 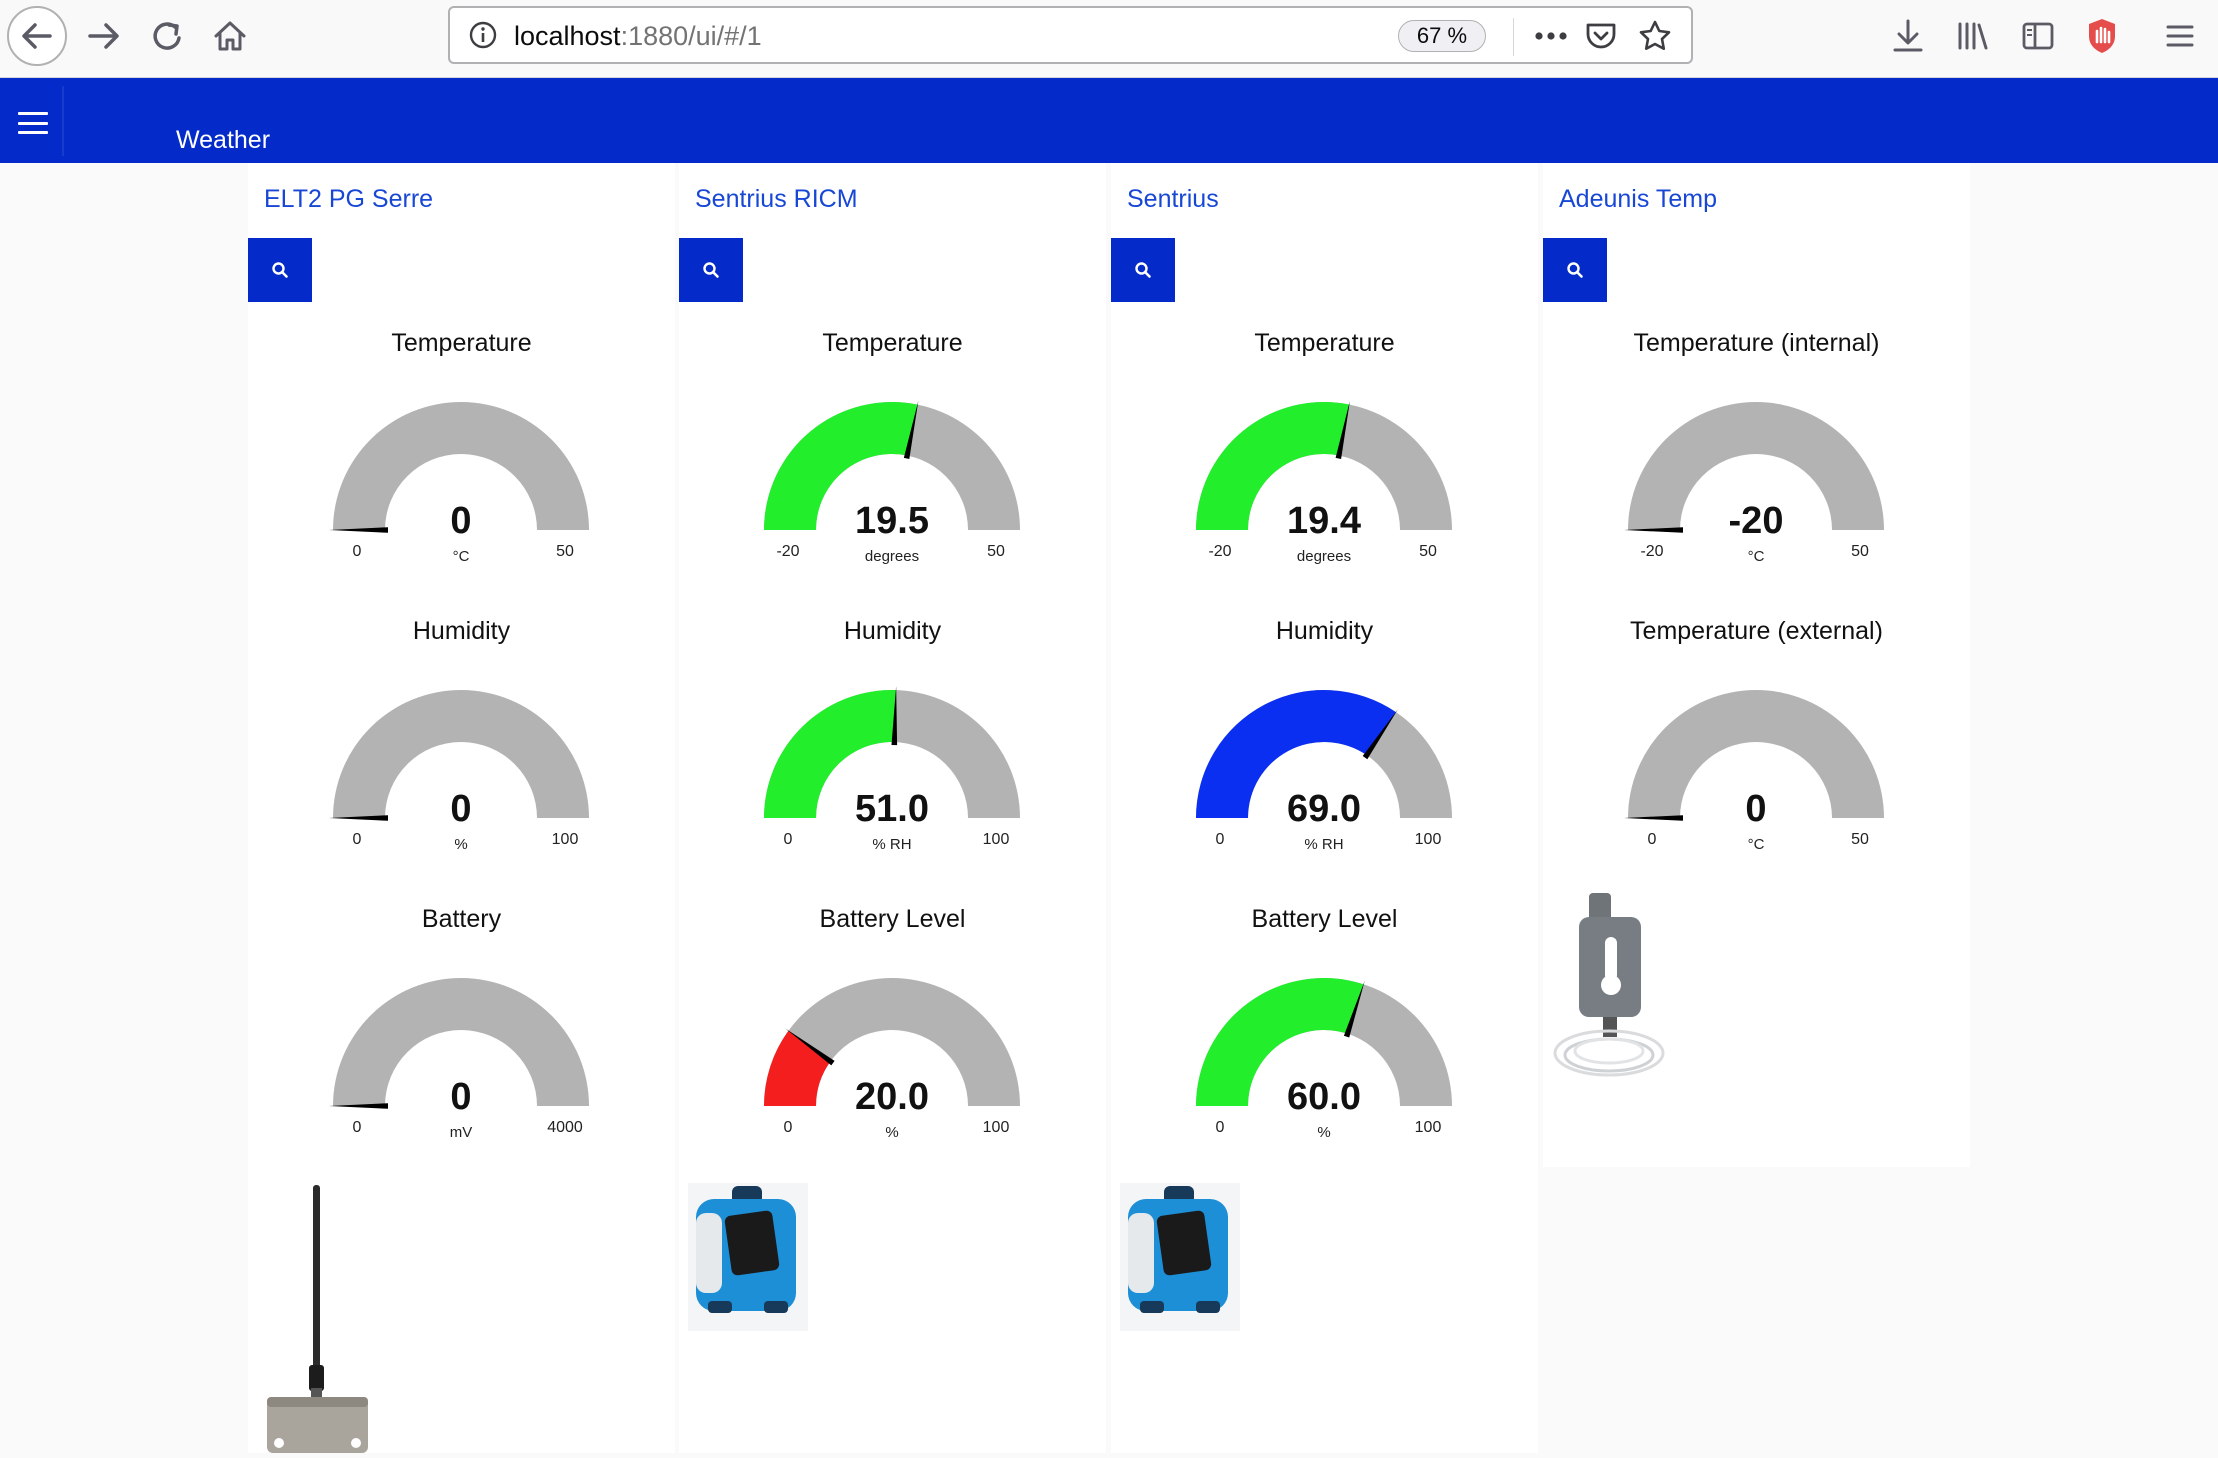 I want to click on url-bar-divider, so click(x=1513, y=37).